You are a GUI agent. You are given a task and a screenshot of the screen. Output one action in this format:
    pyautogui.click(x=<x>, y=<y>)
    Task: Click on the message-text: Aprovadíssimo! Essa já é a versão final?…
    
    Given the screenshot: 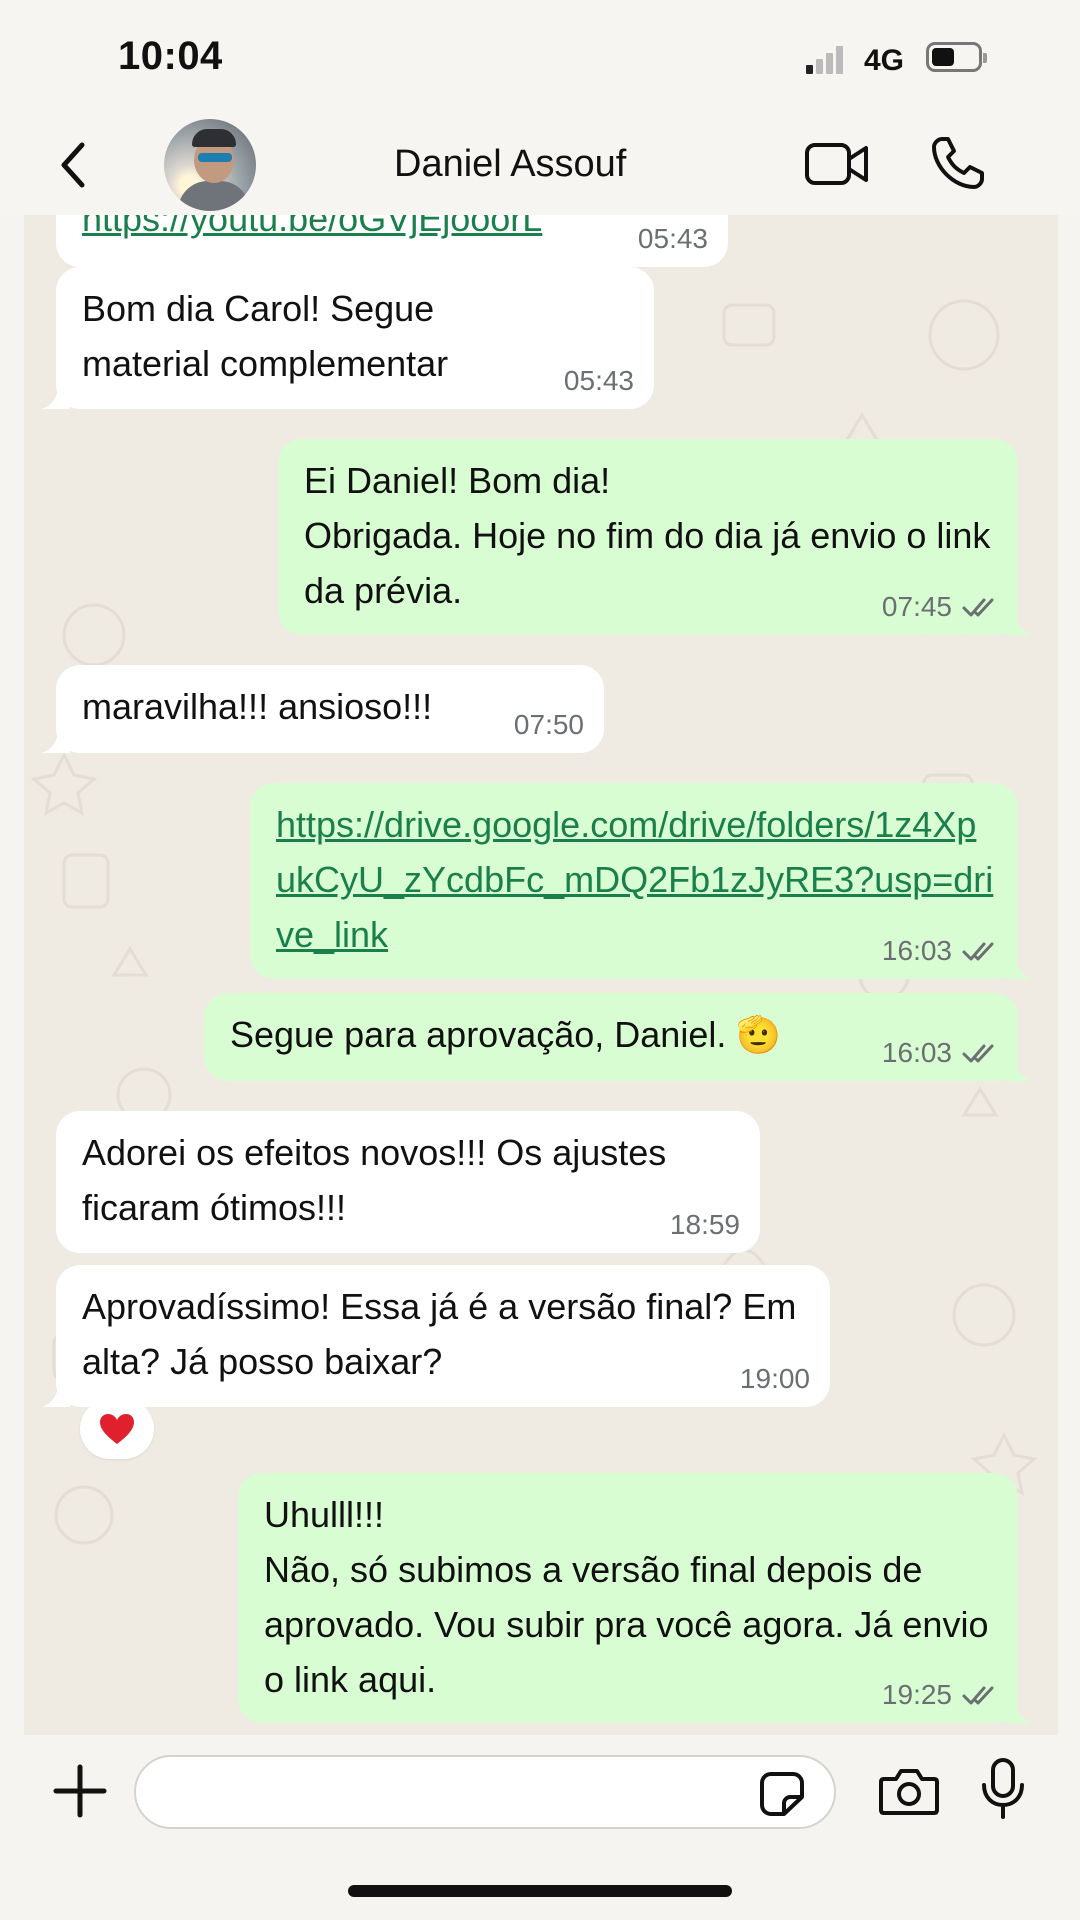 What is the action you would take?
    pyautogui.click(x=439, y=1334)
    